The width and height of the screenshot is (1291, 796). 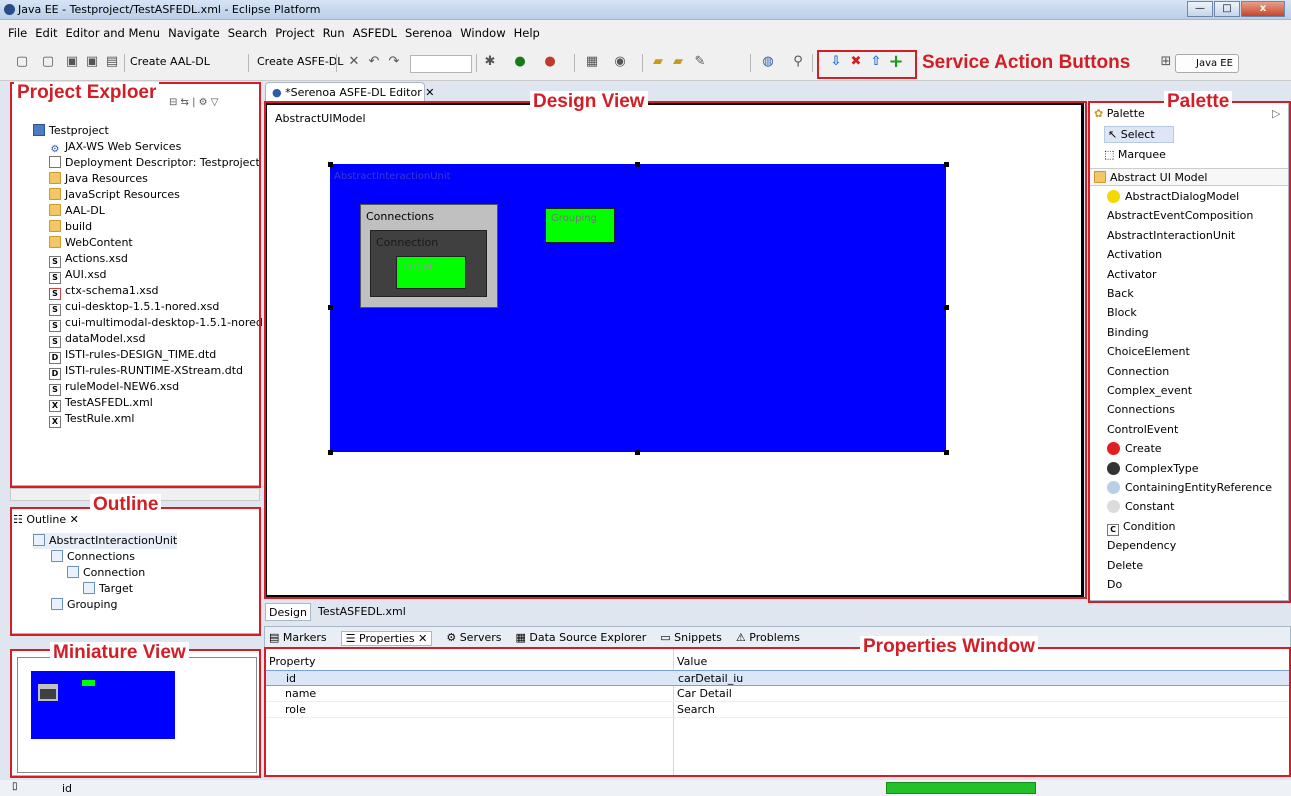 What do you see at coordinates (87, 93) in the screenshot?
I see `project-explorer-annotation: Project Exploer` at bounding box center [87, 93].